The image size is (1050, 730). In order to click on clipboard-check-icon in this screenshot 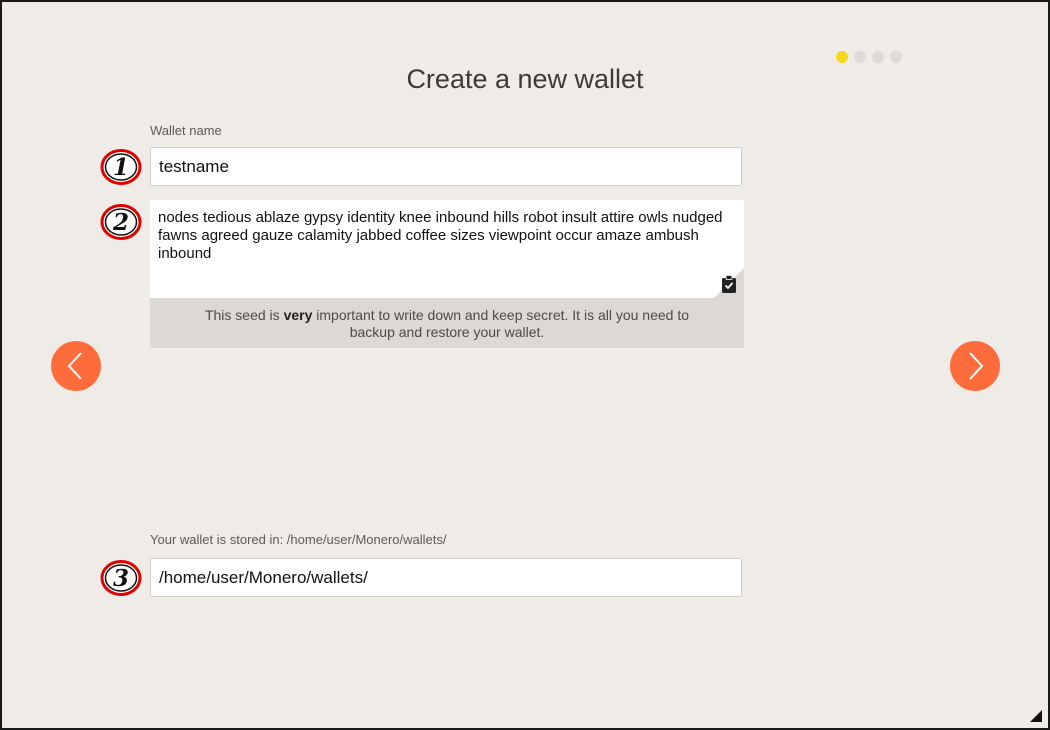, I will do `click(729, 284)`.